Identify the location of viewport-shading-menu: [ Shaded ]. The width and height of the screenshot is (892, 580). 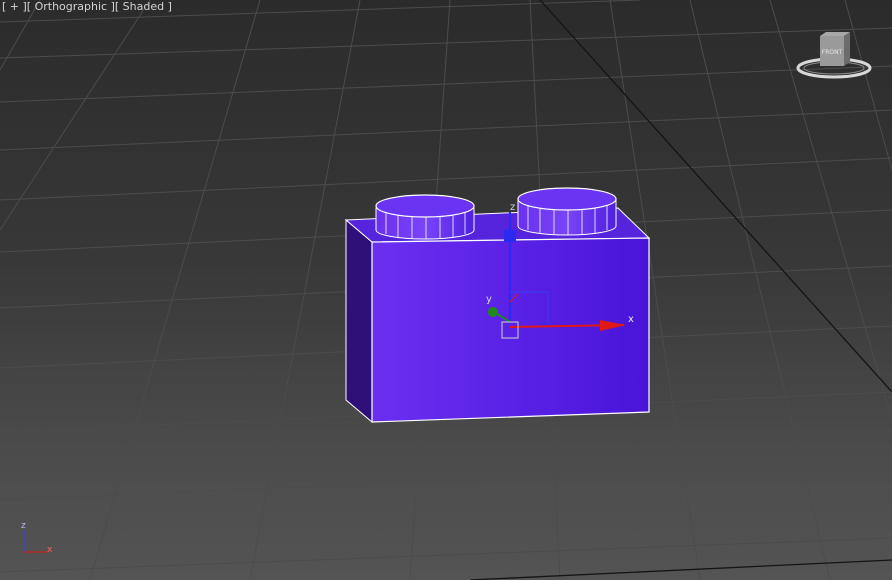
(143, 6).